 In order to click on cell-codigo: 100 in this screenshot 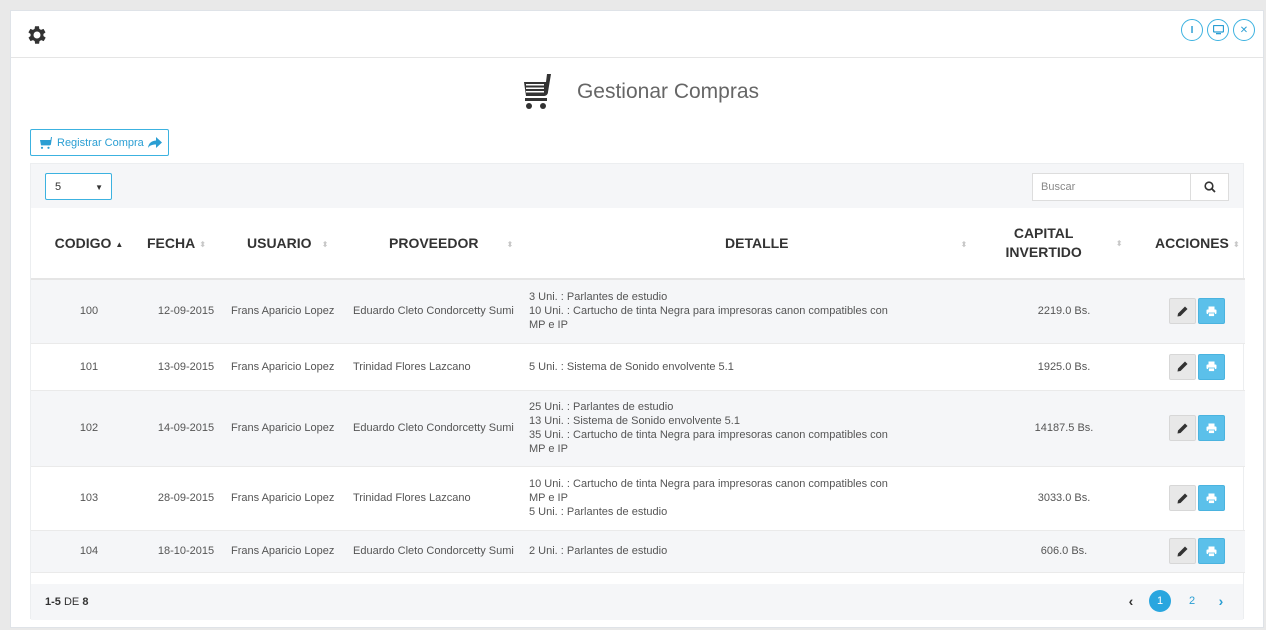, I will do `click(89, 311)`.